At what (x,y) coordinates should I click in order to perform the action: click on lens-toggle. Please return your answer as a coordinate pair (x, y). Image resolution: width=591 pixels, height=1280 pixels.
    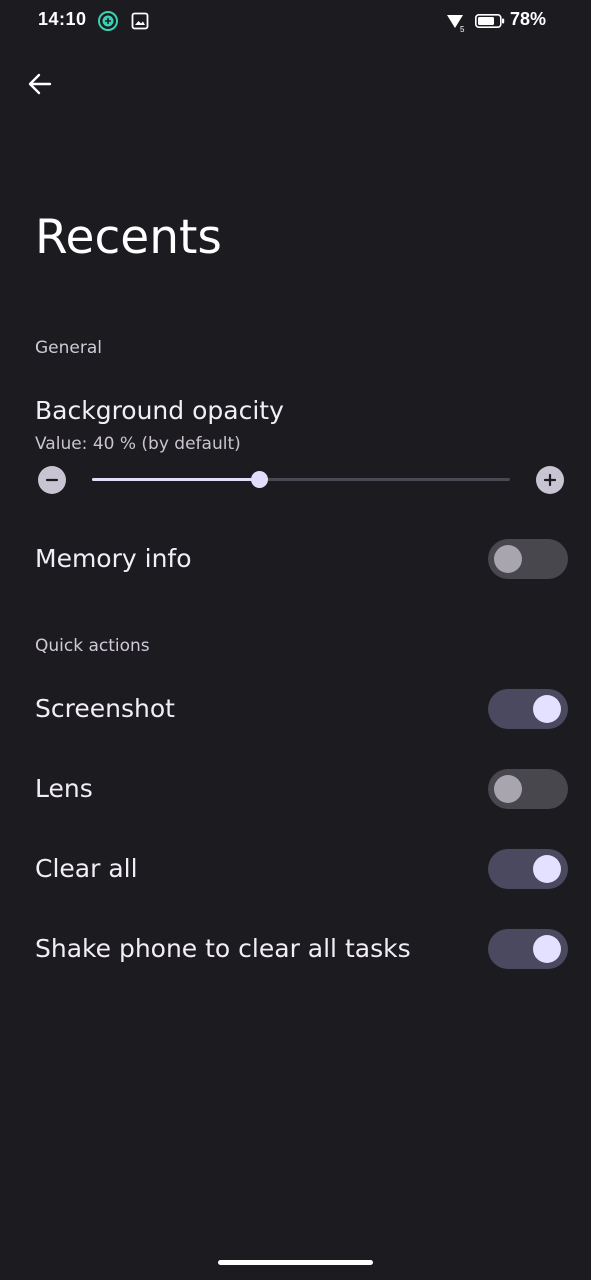
    Looking at the image, I should click on (528, 789).